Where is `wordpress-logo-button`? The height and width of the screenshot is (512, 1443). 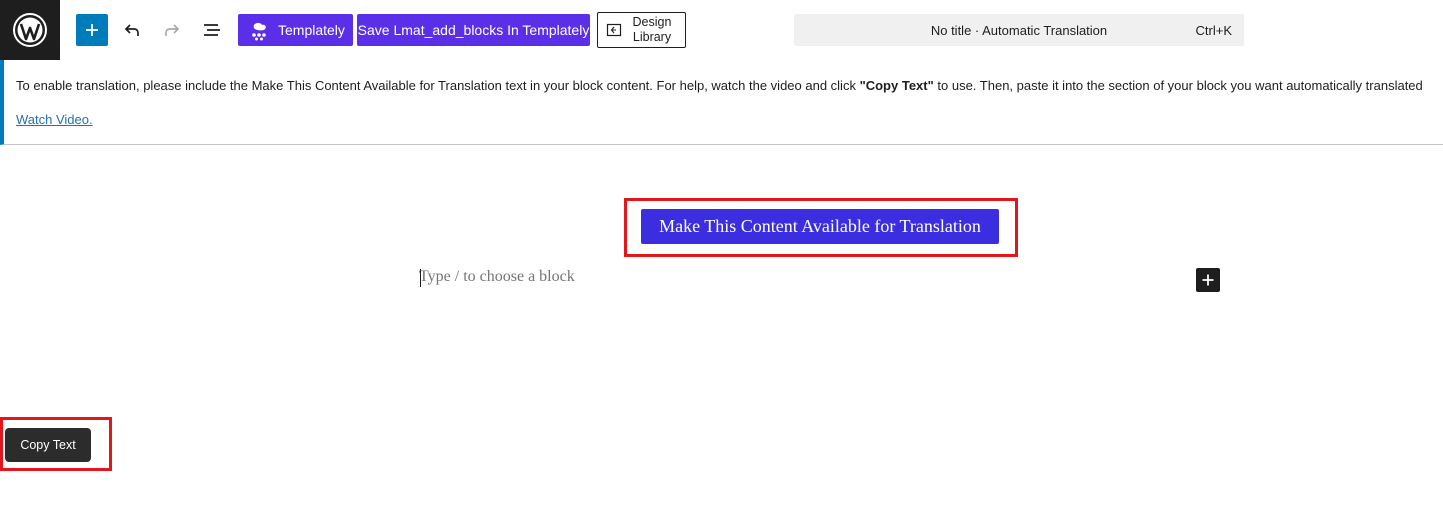 wordpress-logo-button is located at coordinates (30, 30).